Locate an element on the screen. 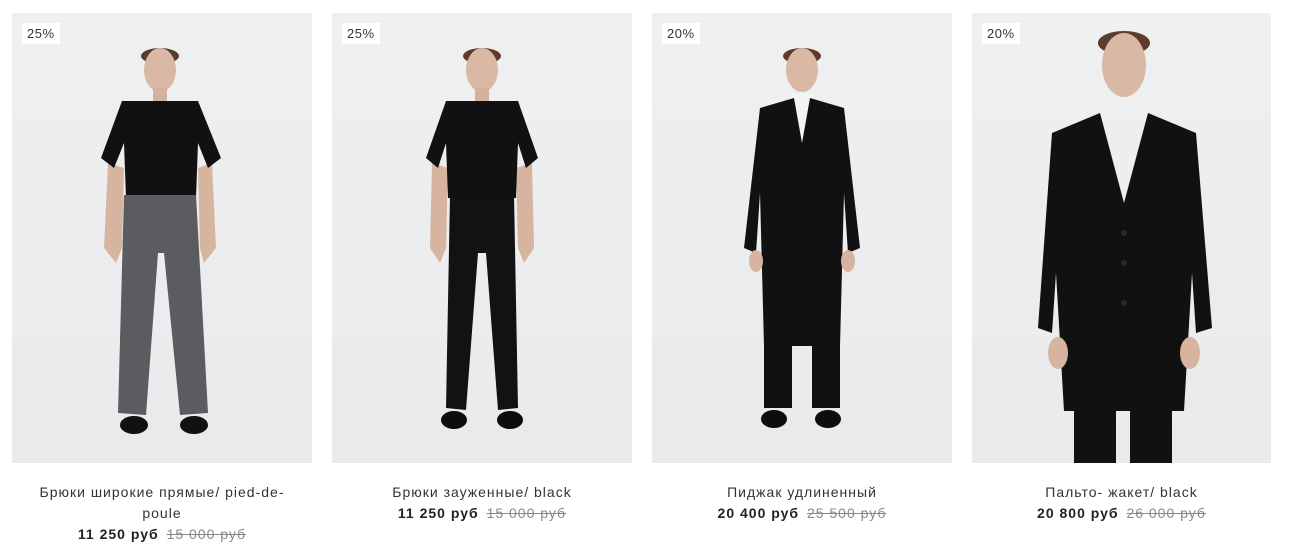  model-in-wide-trousers-image is located at coordinates (161, 241).